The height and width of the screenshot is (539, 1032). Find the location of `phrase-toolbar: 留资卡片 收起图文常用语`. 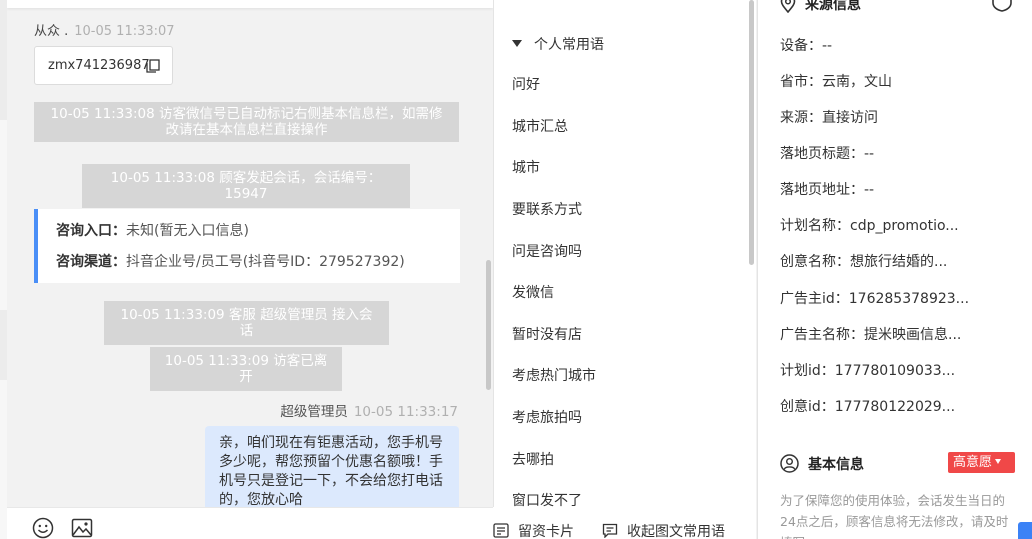

phrase-toolbar: 留资卡片 收起图文常用语 is located at coordinates (624, 523).